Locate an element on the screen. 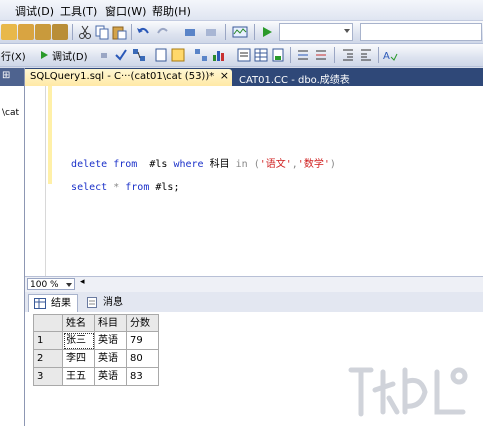 Image resolution: width=483 pixels, height=426 pixels. tab-label: CAT01.CC - dbo.成绩表 is located at coordinates (294, 80).